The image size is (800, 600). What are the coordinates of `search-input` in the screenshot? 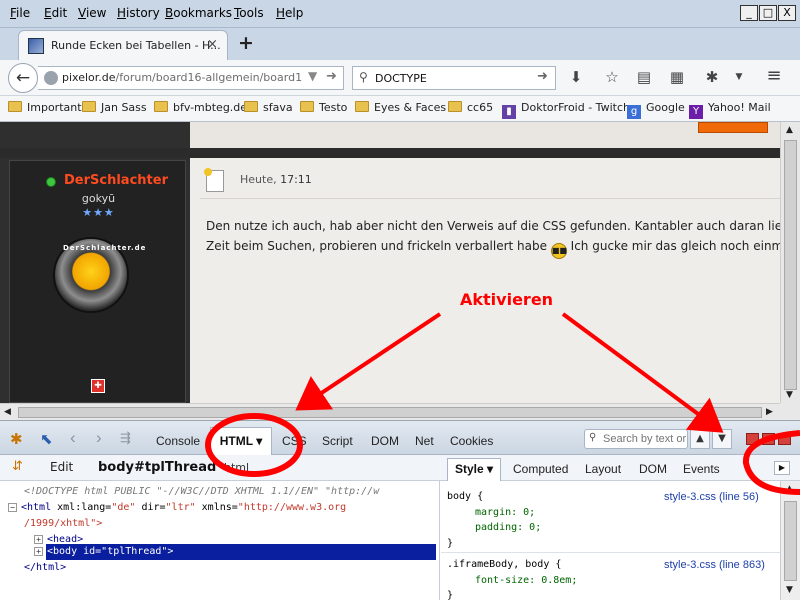 It's located at (450, 78).